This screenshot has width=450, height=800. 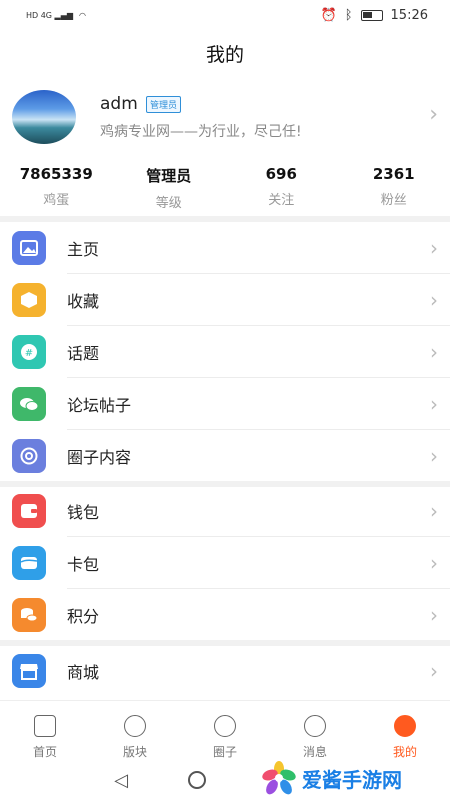 I want to click on stat-label: 鸡蛋, so click(x=56, y=200).